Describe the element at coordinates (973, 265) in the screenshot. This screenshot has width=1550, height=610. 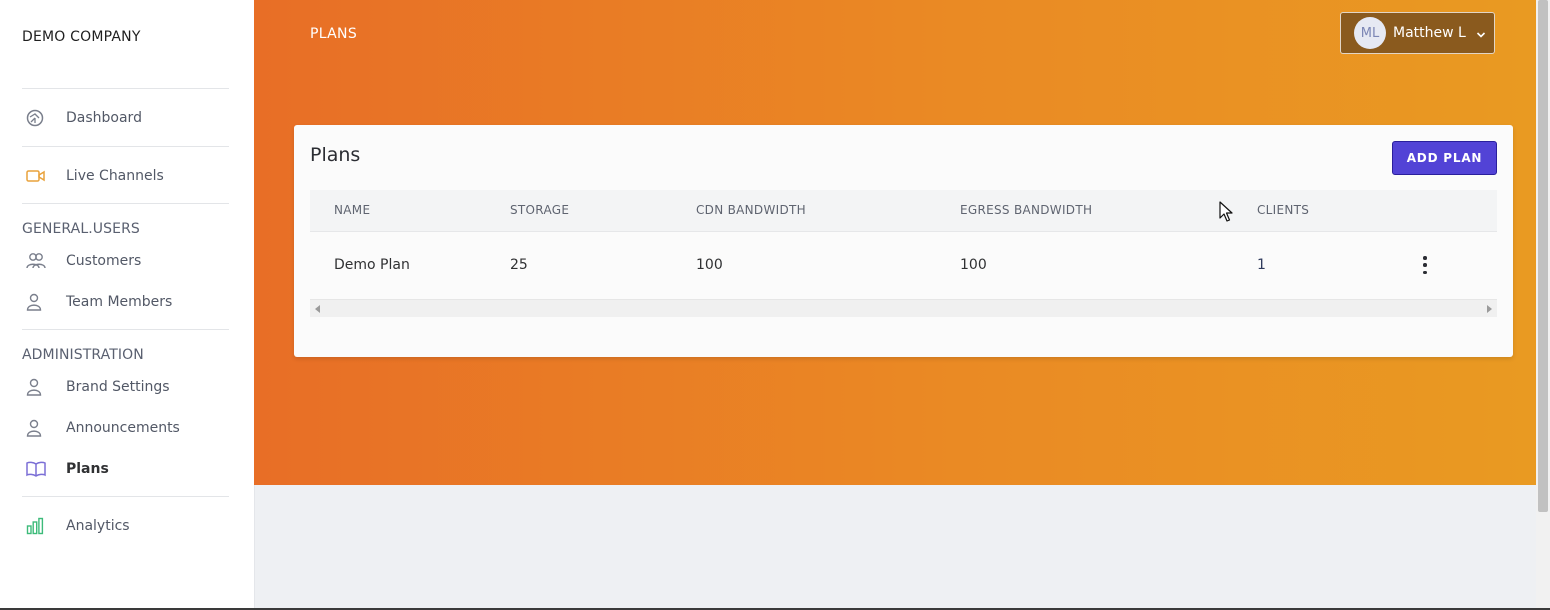
I see `cell-egress-bandwidth: 100` at that location.